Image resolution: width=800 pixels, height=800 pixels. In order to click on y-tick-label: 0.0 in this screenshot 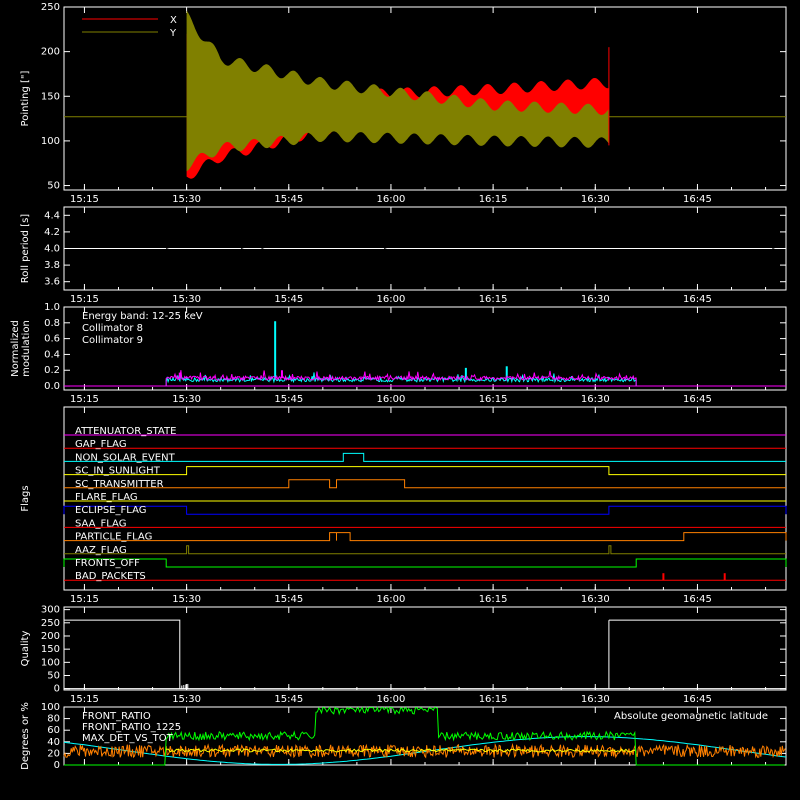, I will do `click(52, 386)`.